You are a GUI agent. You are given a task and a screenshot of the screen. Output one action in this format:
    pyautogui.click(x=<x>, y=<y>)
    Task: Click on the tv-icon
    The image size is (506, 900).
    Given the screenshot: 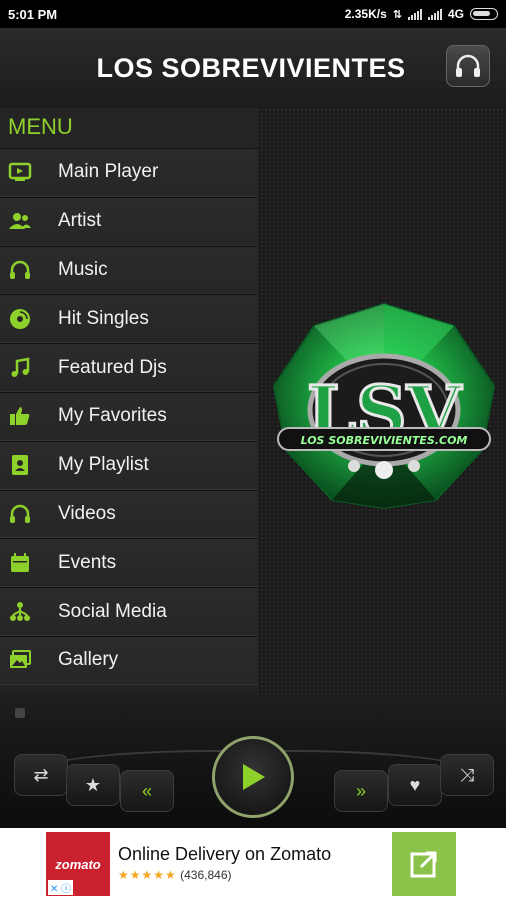 What is the action you would take?
    pyautogui.click(x=29, y=172)
    